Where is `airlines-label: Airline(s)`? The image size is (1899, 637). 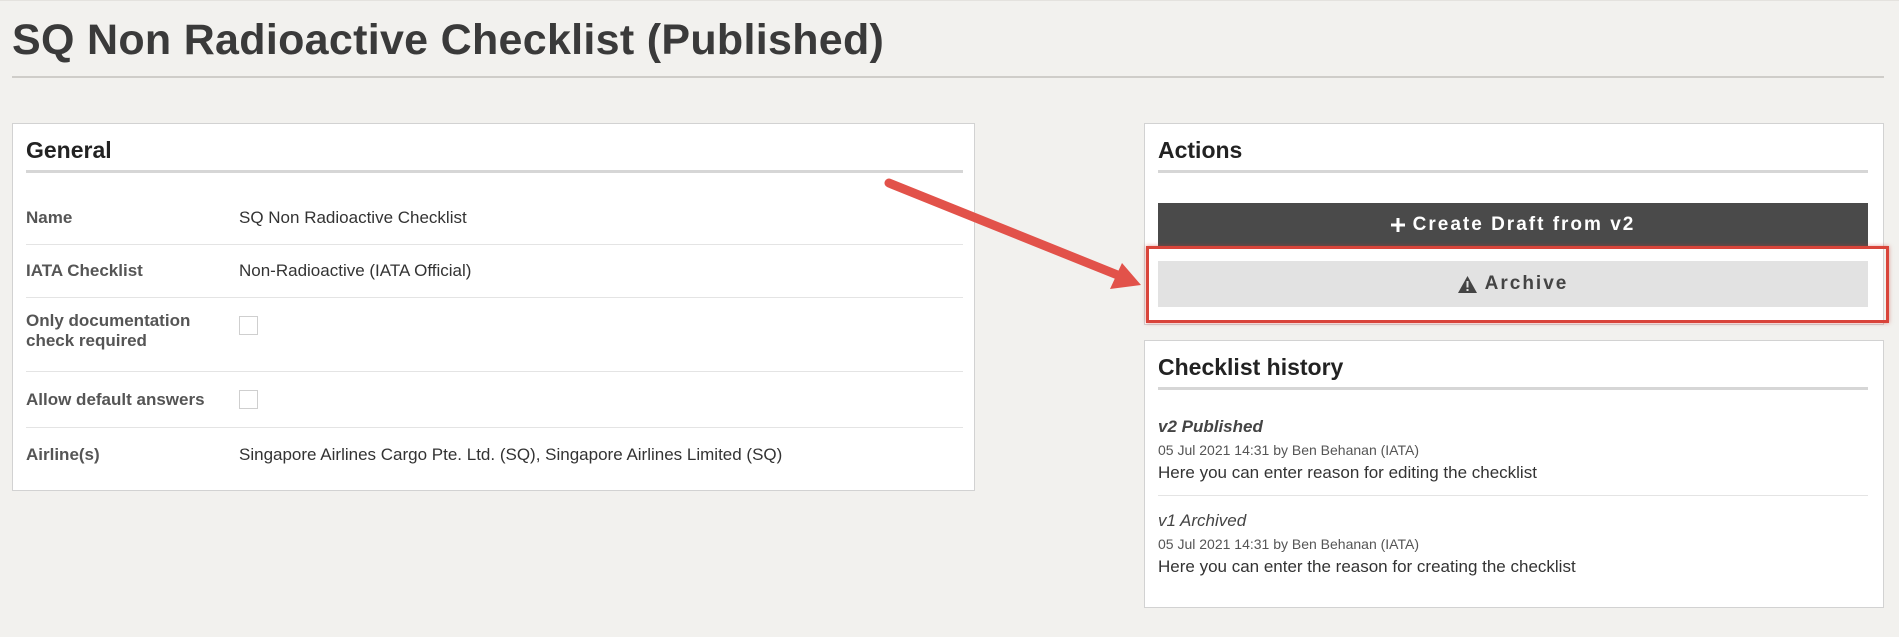
airlines-label: Airline(s) is located at coordinates (63, 454).